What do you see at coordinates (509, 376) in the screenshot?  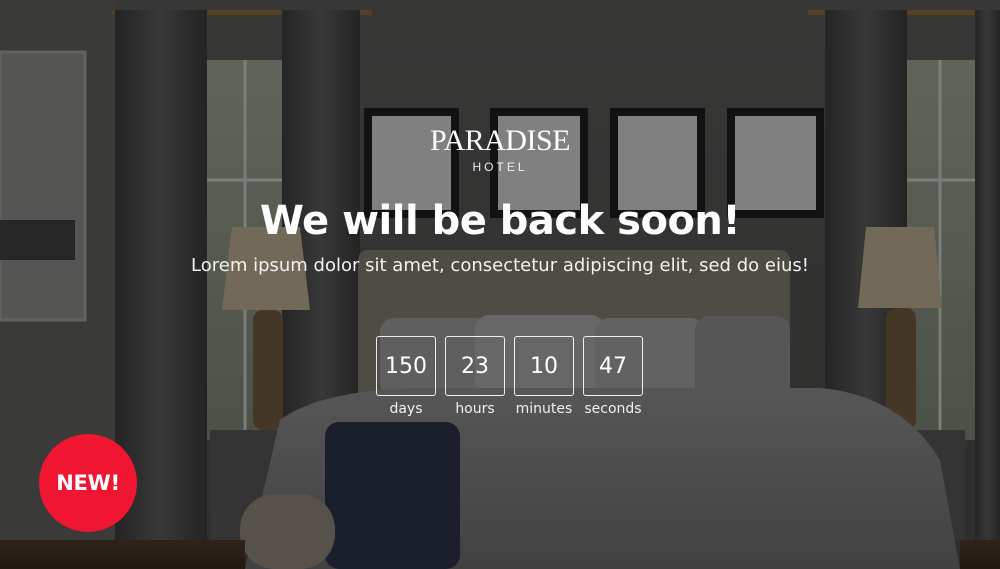 I see `countdown-timer: 150 days 23 hours 10 minutes 47 seconds` at bounding box center [509, 376].